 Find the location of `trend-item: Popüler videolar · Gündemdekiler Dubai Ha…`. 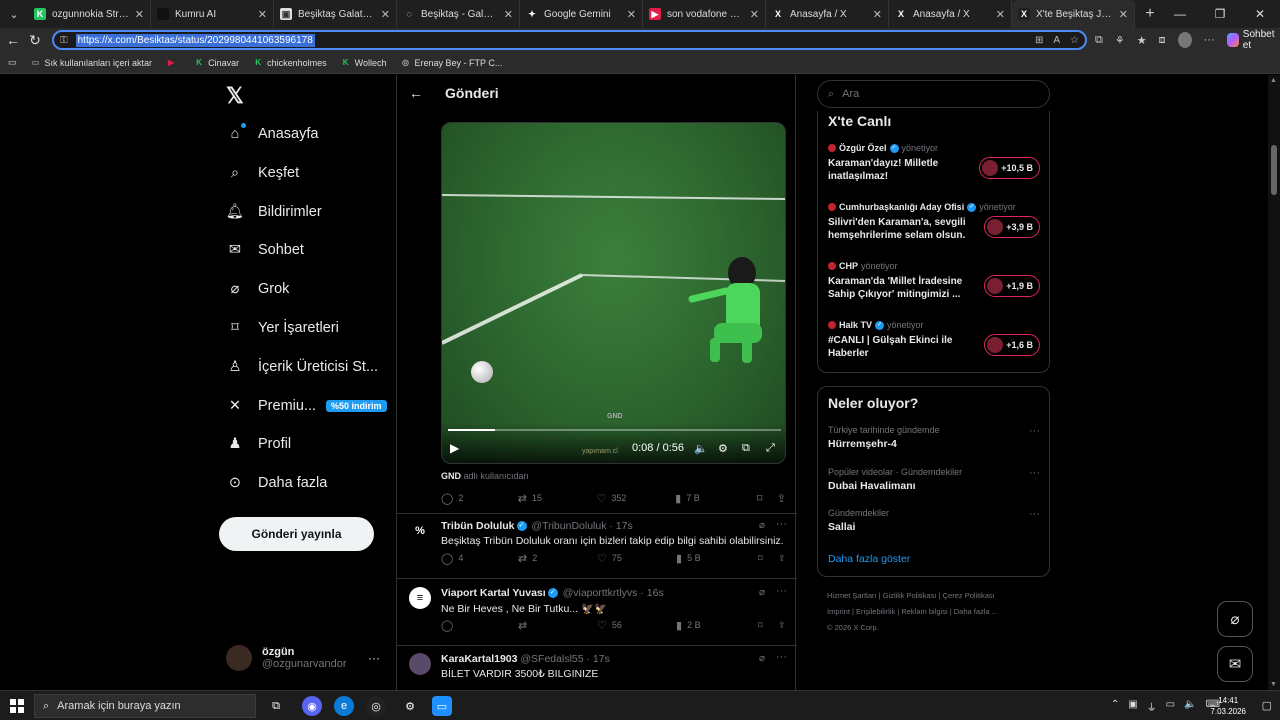

trend-item: Popüler videolar · Gündemdekiler Dubai Ha… is located at coordinates (934, 479).